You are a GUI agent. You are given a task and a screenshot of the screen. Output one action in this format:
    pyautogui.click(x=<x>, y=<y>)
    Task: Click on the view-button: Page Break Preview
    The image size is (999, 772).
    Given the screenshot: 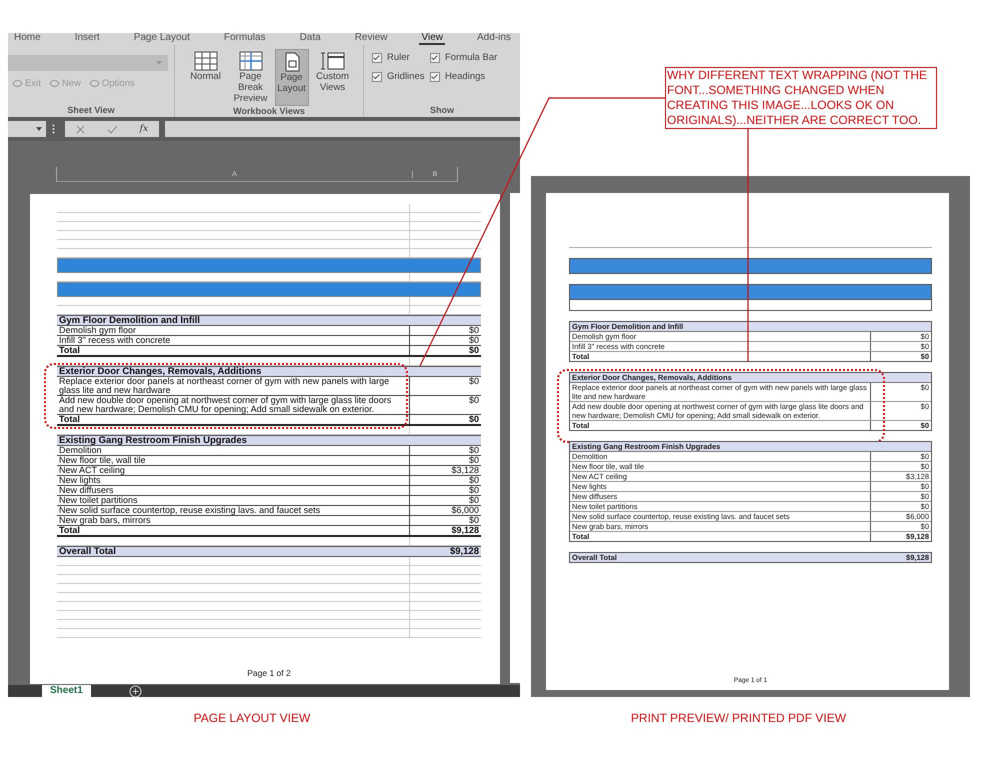 What is the action you would take?
    pyautogui.click(x=251, y=77)
    